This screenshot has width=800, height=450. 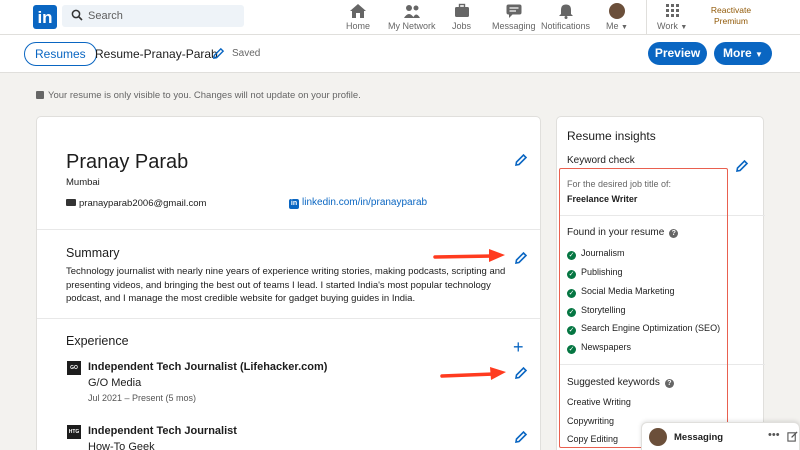 I want to click on grid-icon, so click(x=673, y=10).